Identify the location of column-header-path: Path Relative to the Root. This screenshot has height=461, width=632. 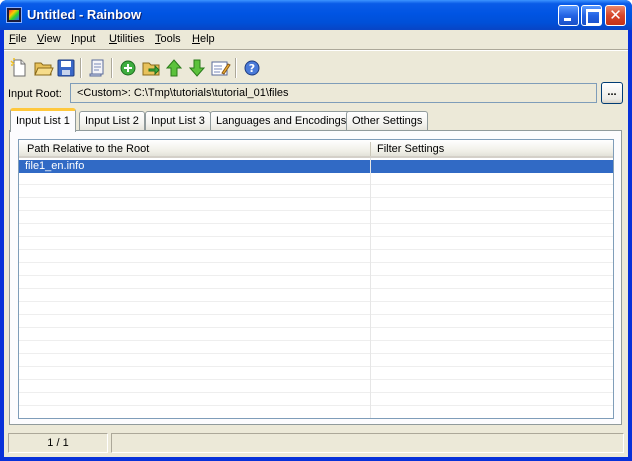
(88, 149).